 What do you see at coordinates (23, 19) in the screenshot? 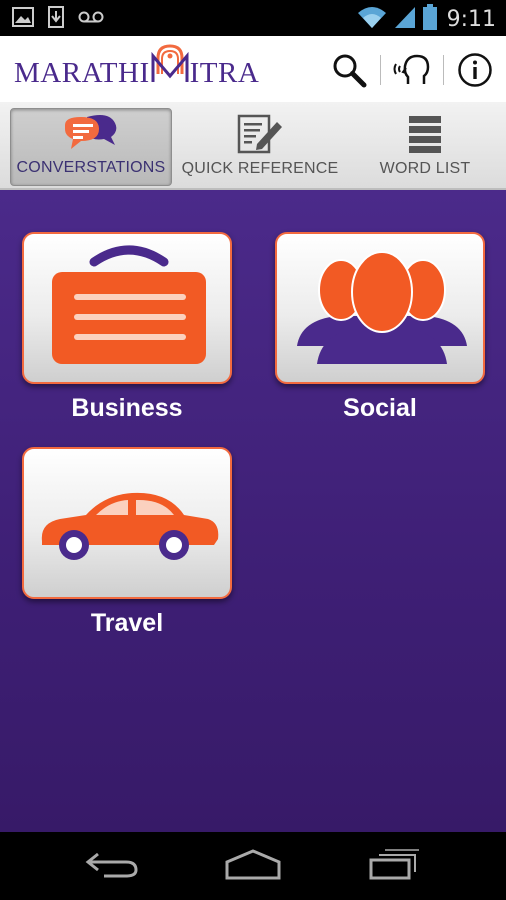
I see `image-icon` at bounding box center [23, 19].